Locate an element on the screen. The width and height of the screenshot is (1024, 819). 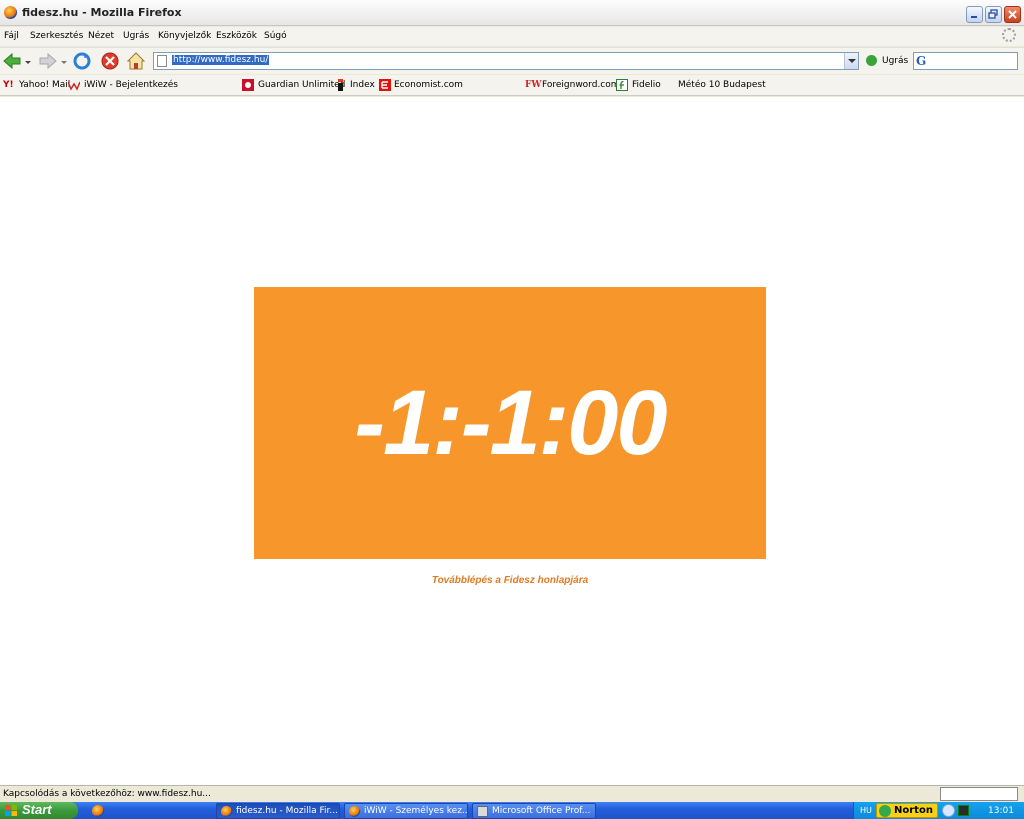
menu-bookmarks: Könyvjelzők is located at coordinates (184, 36).